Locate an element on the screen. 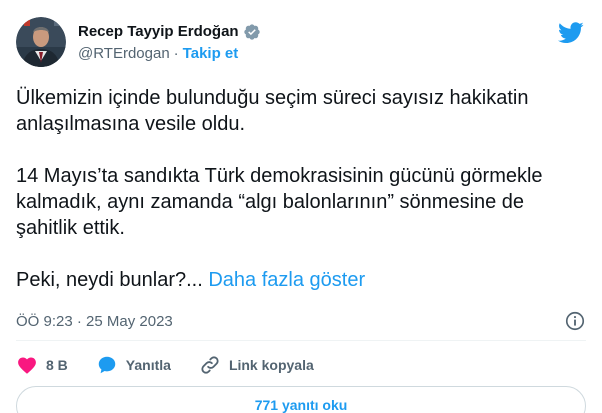  avatar-image is located at coordinates (41, 42).